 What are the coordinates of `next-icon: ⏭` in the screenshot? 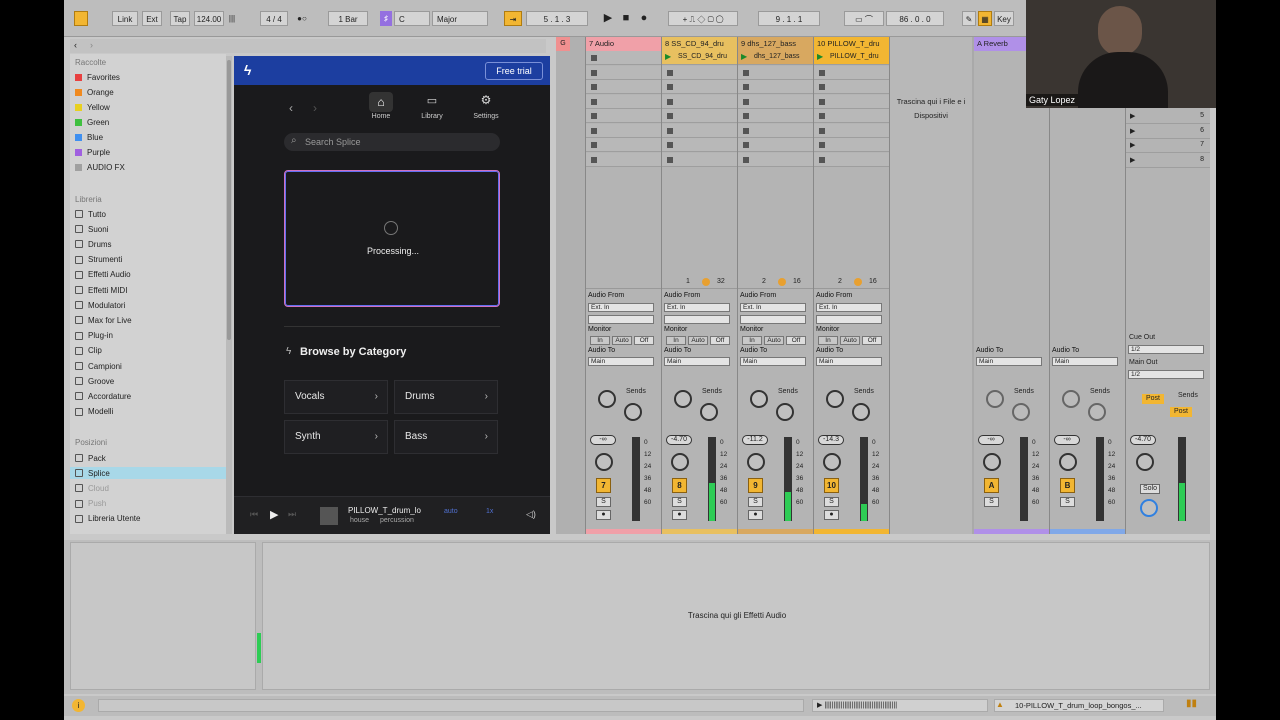 It's located at (292, 514).